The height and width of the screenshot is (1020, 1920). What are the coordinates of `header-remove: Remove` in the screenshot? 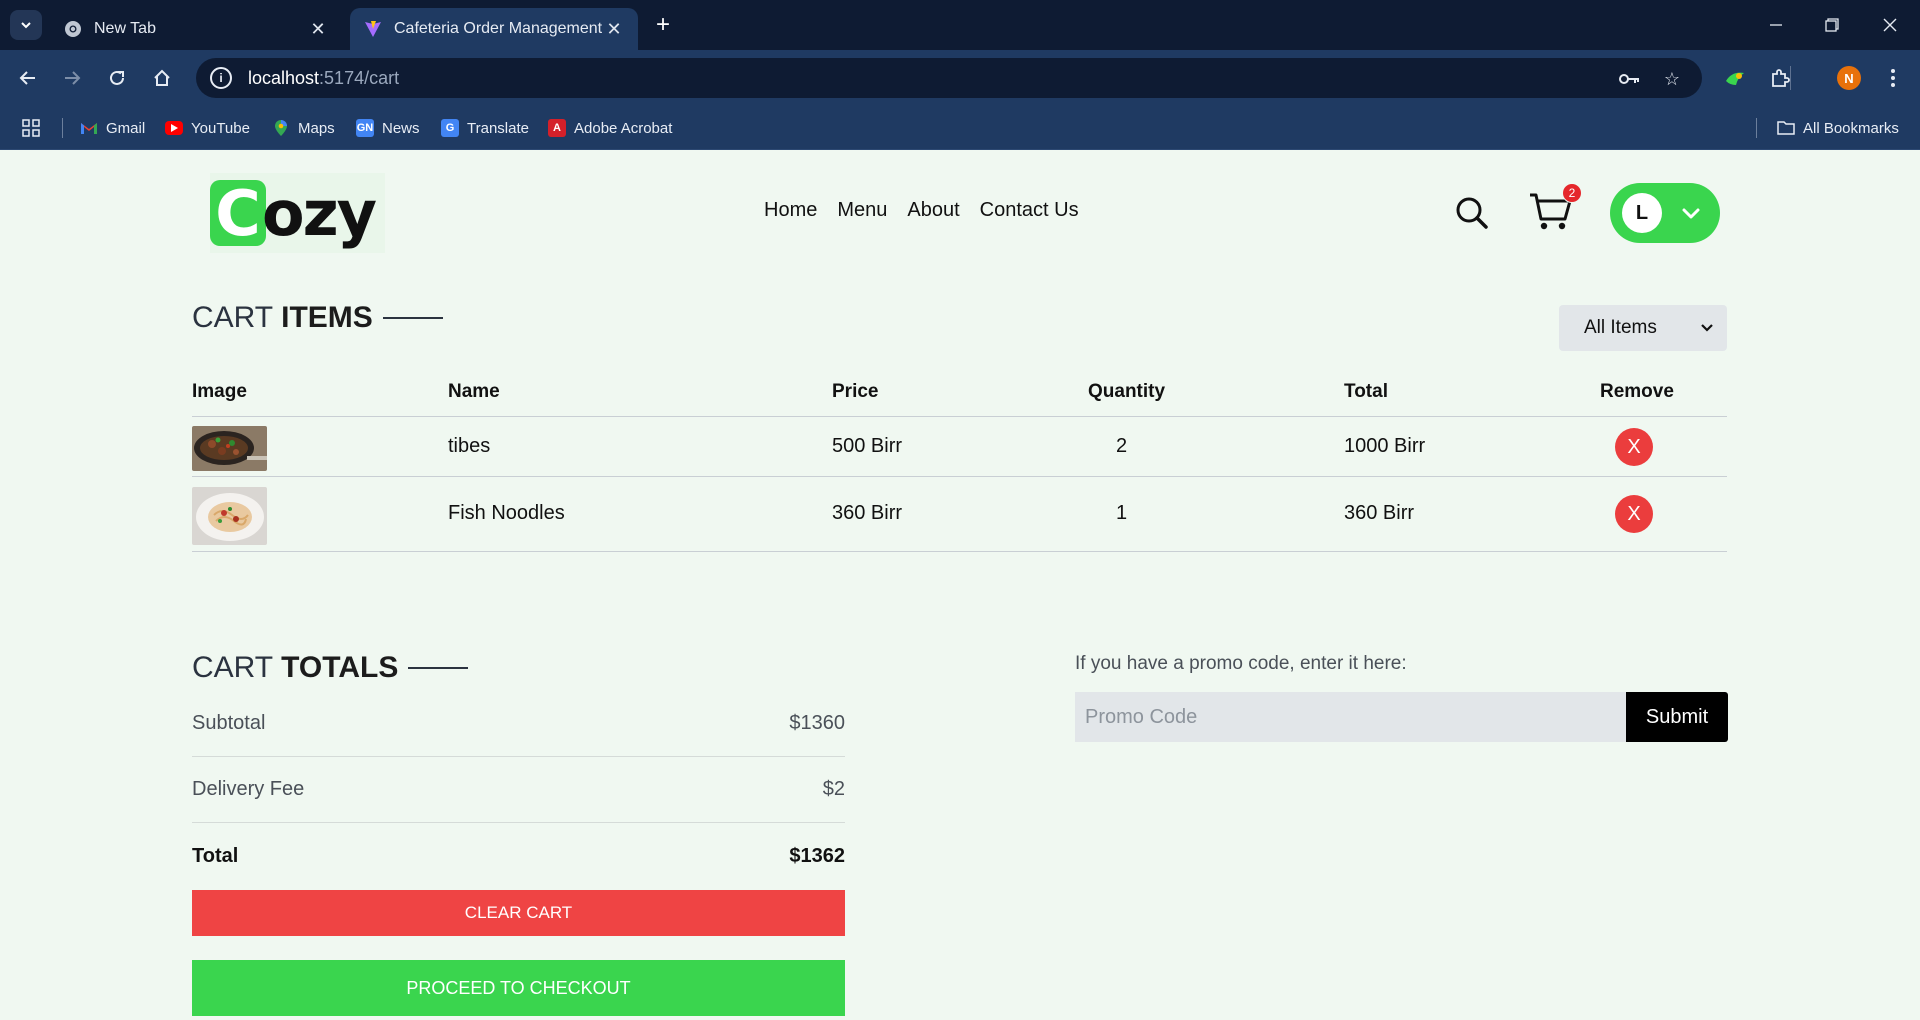 It's located at (1637, 391).